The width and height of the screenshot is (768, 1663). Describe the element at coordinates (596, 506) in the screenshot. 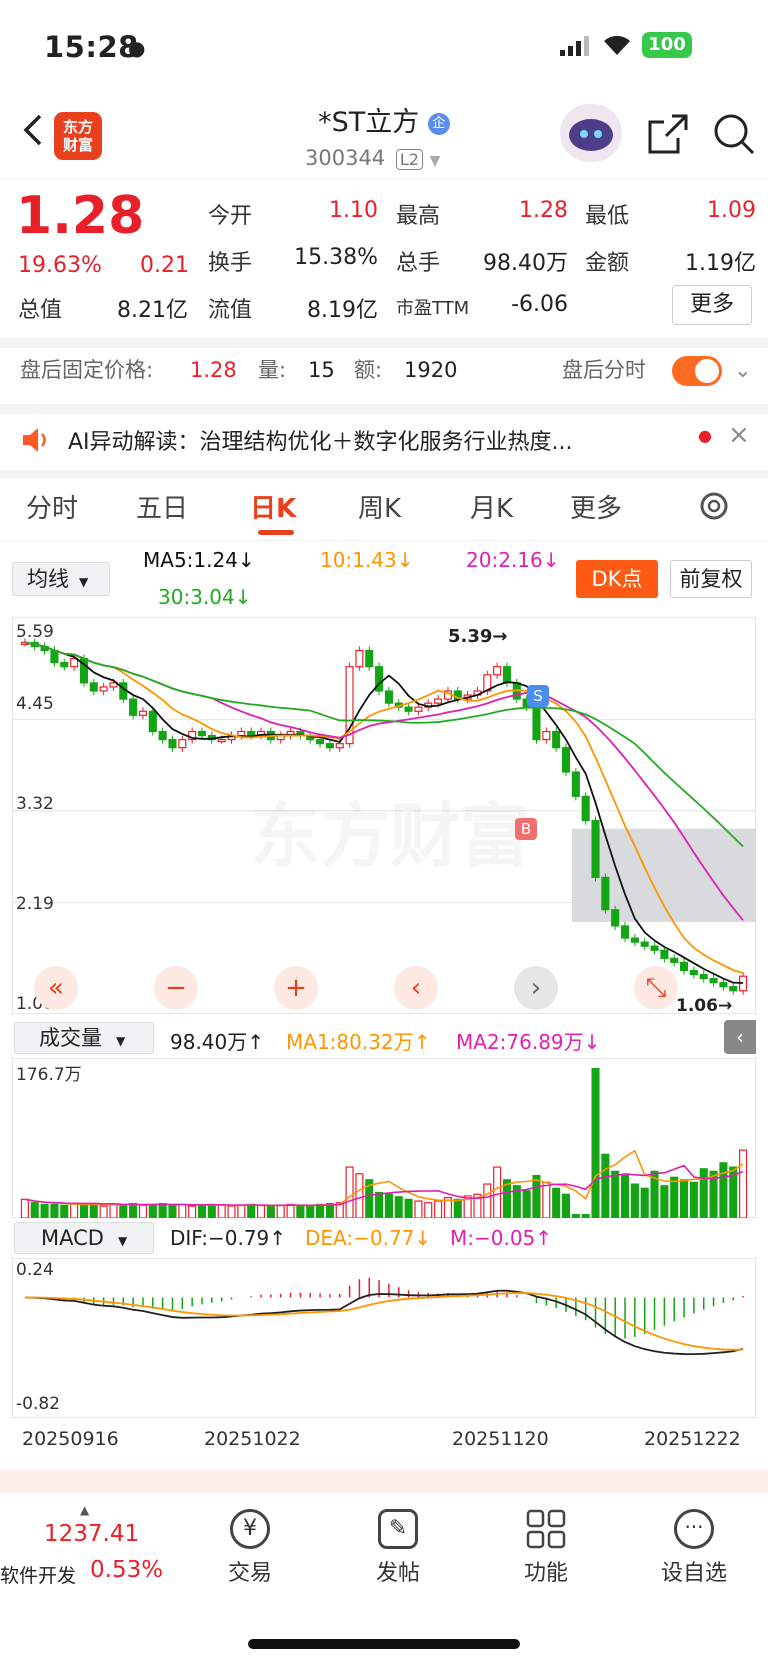

I see `tab-more: 更多` at that location.